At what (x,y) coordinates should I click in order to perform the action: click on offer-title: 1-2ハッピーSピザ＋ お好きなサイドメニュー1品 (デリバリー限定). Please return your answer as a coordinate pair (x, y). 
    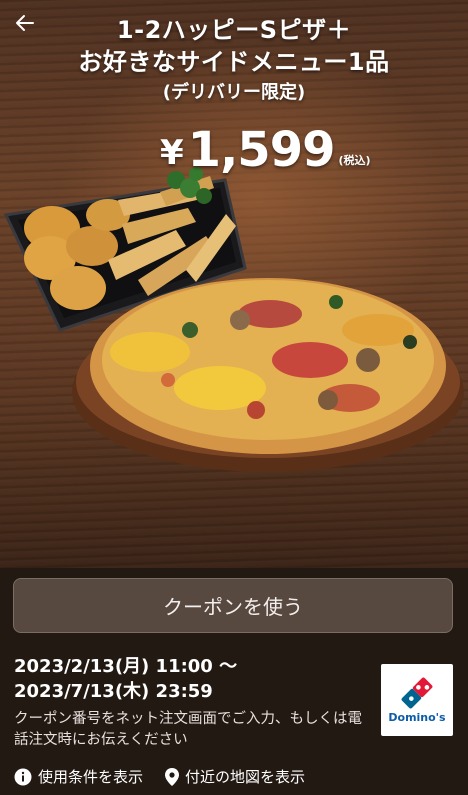
    Looking at the image, I should click on (234, 60).